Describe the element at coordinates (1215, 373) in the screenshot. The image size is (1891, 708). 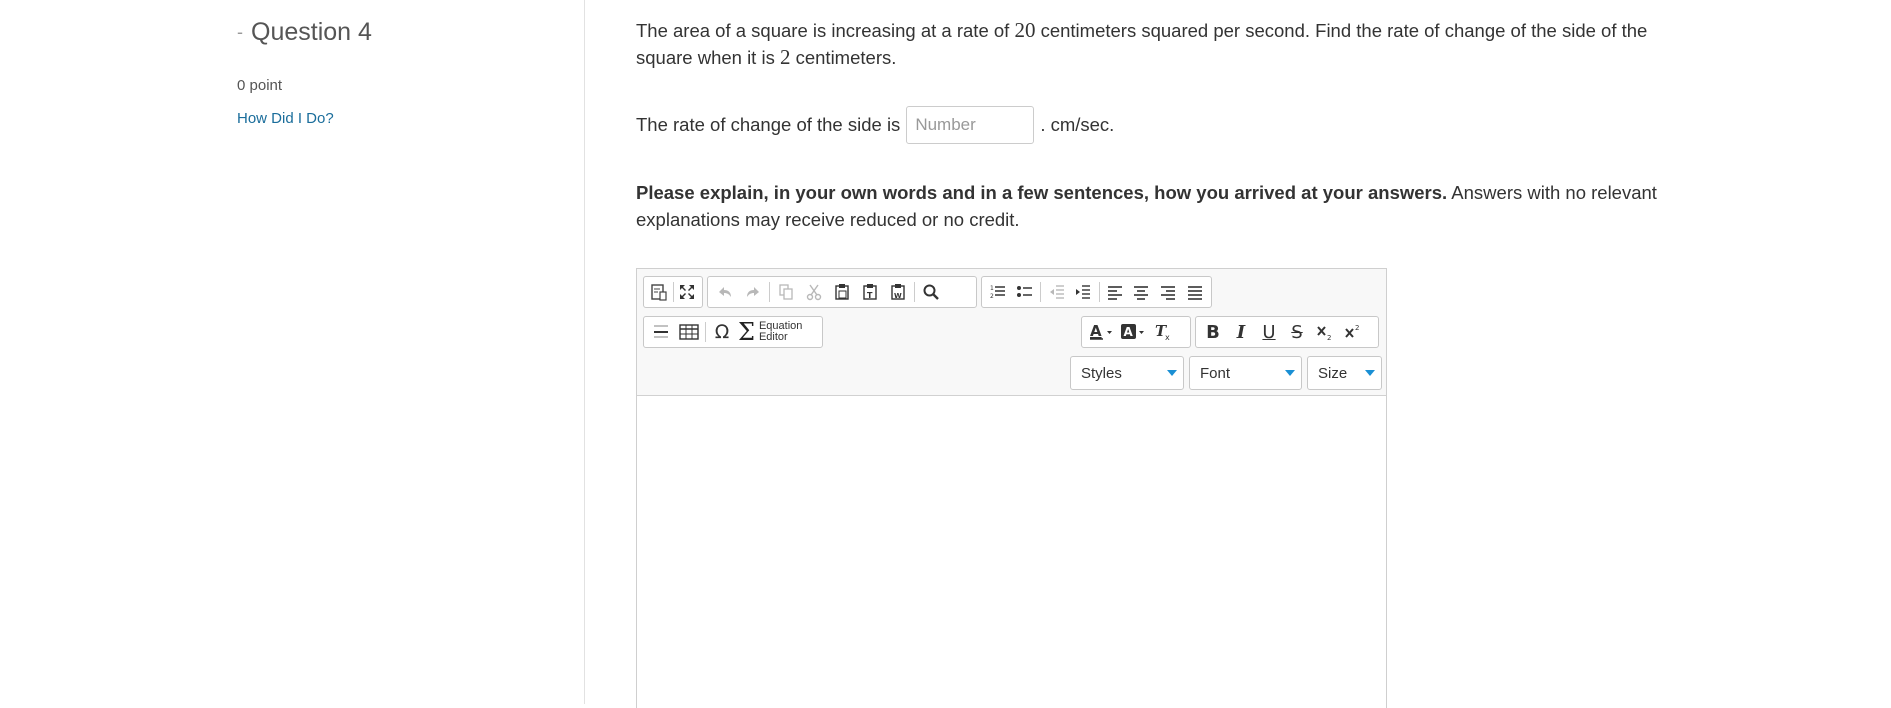
I see `font-label: Font` at that location.